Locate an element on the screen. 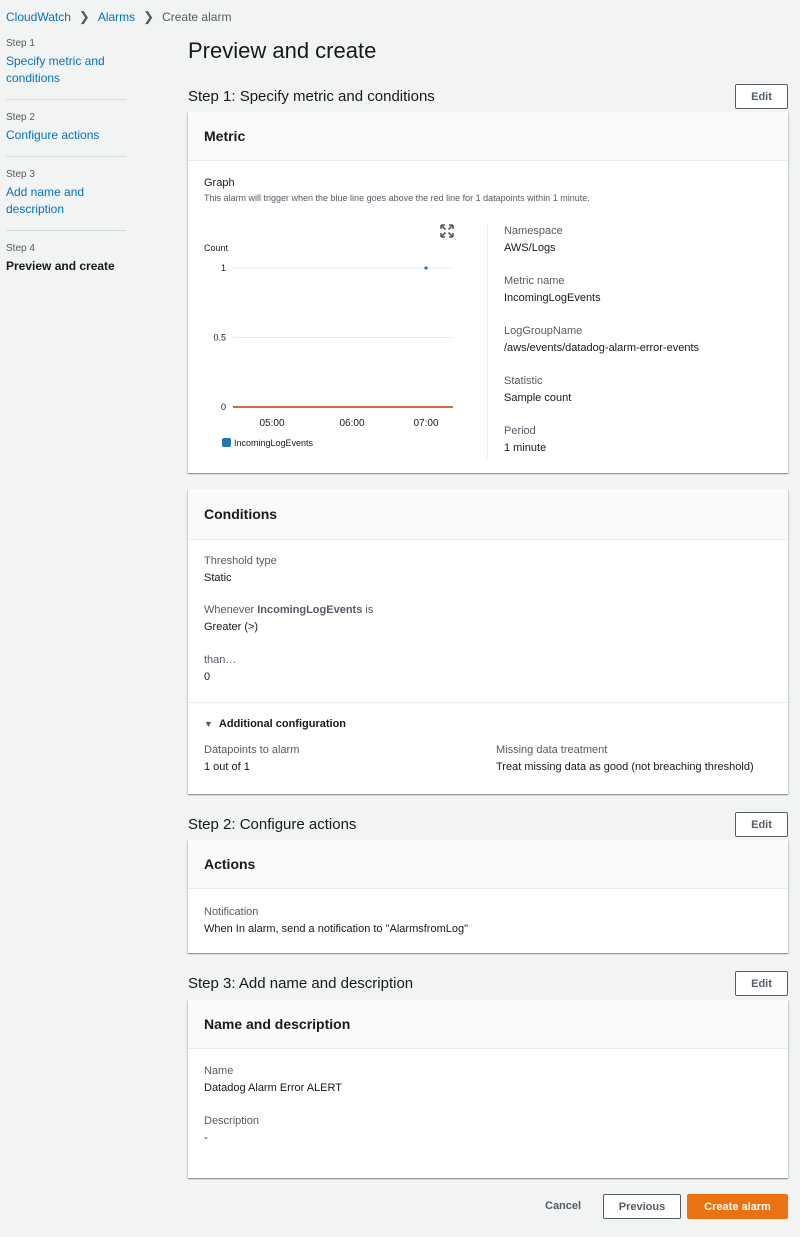 This screenshot has width=800, height=1237. y-tick-label: 0.5 is located at coordinates (219, 338).